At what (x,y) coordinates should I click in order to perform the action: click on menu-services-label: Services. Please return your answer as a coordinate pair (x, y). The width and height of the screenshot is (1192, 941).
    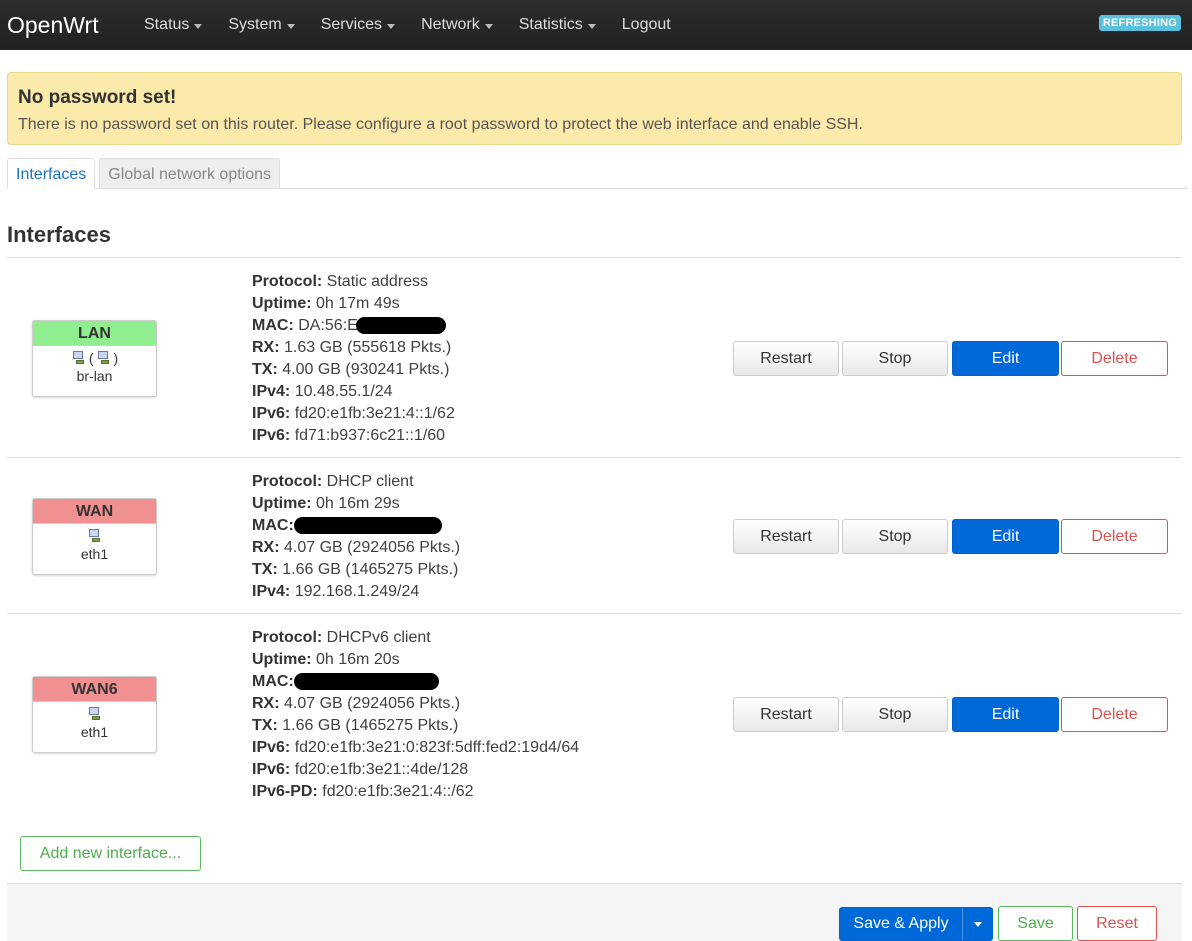
    Looking at the image, I should click on (351, 24).